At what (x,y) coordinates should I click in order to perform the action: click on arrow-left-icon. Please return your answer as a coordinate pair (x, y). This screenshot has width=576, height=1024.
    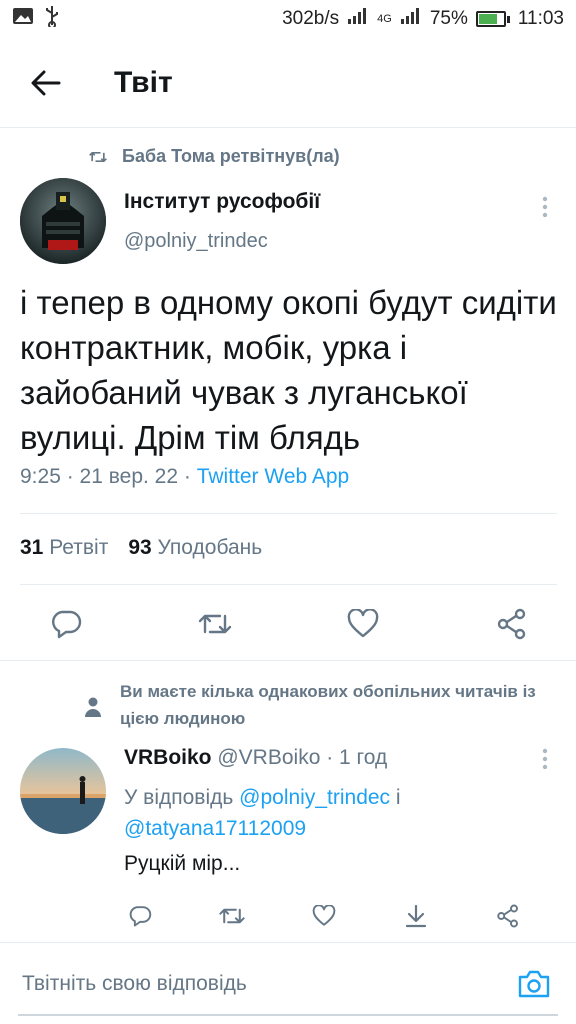
    Looking at the image, I should click on (46, 82).